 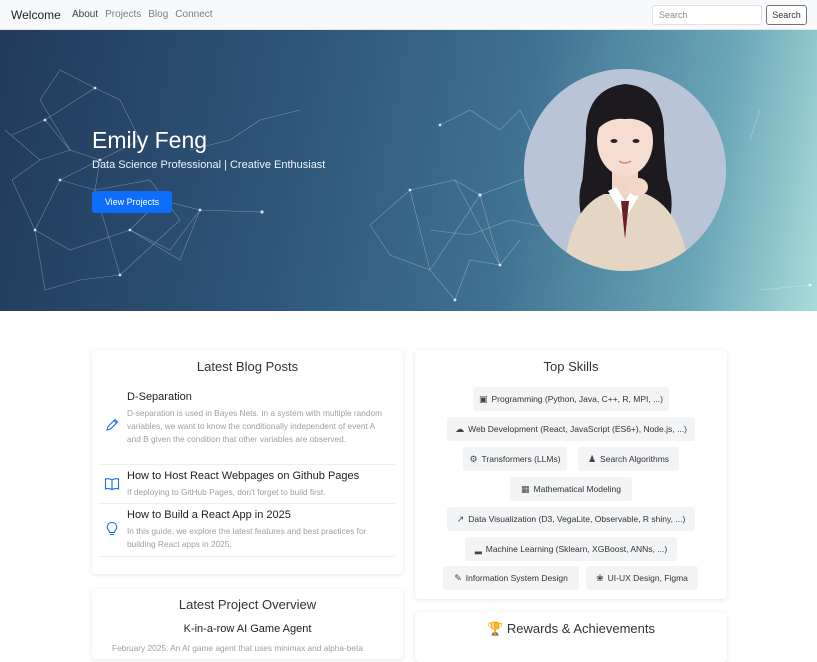 What do you see at coordinates (247, 604) in the screenshot?
I see `project-card-title: Latest Project Overview` at bounding box center [247, 604].